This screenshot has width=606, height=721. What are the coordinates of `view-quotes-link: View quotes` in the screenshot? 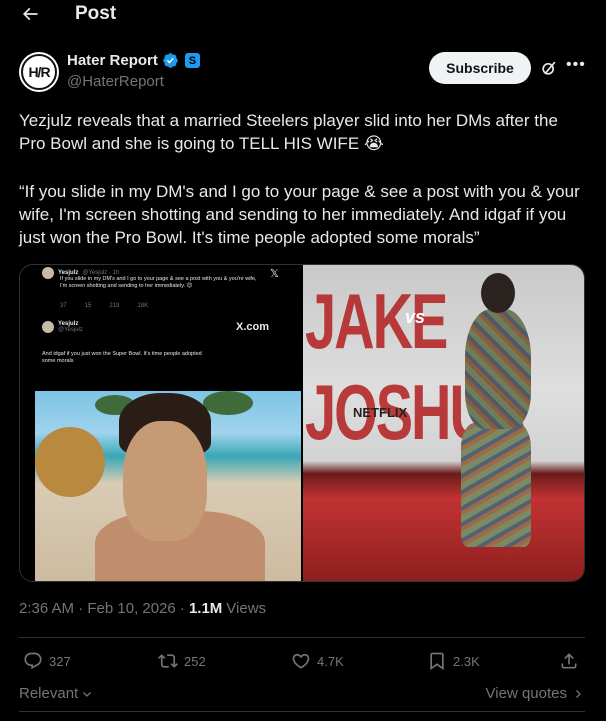 It's located at (535, 693).